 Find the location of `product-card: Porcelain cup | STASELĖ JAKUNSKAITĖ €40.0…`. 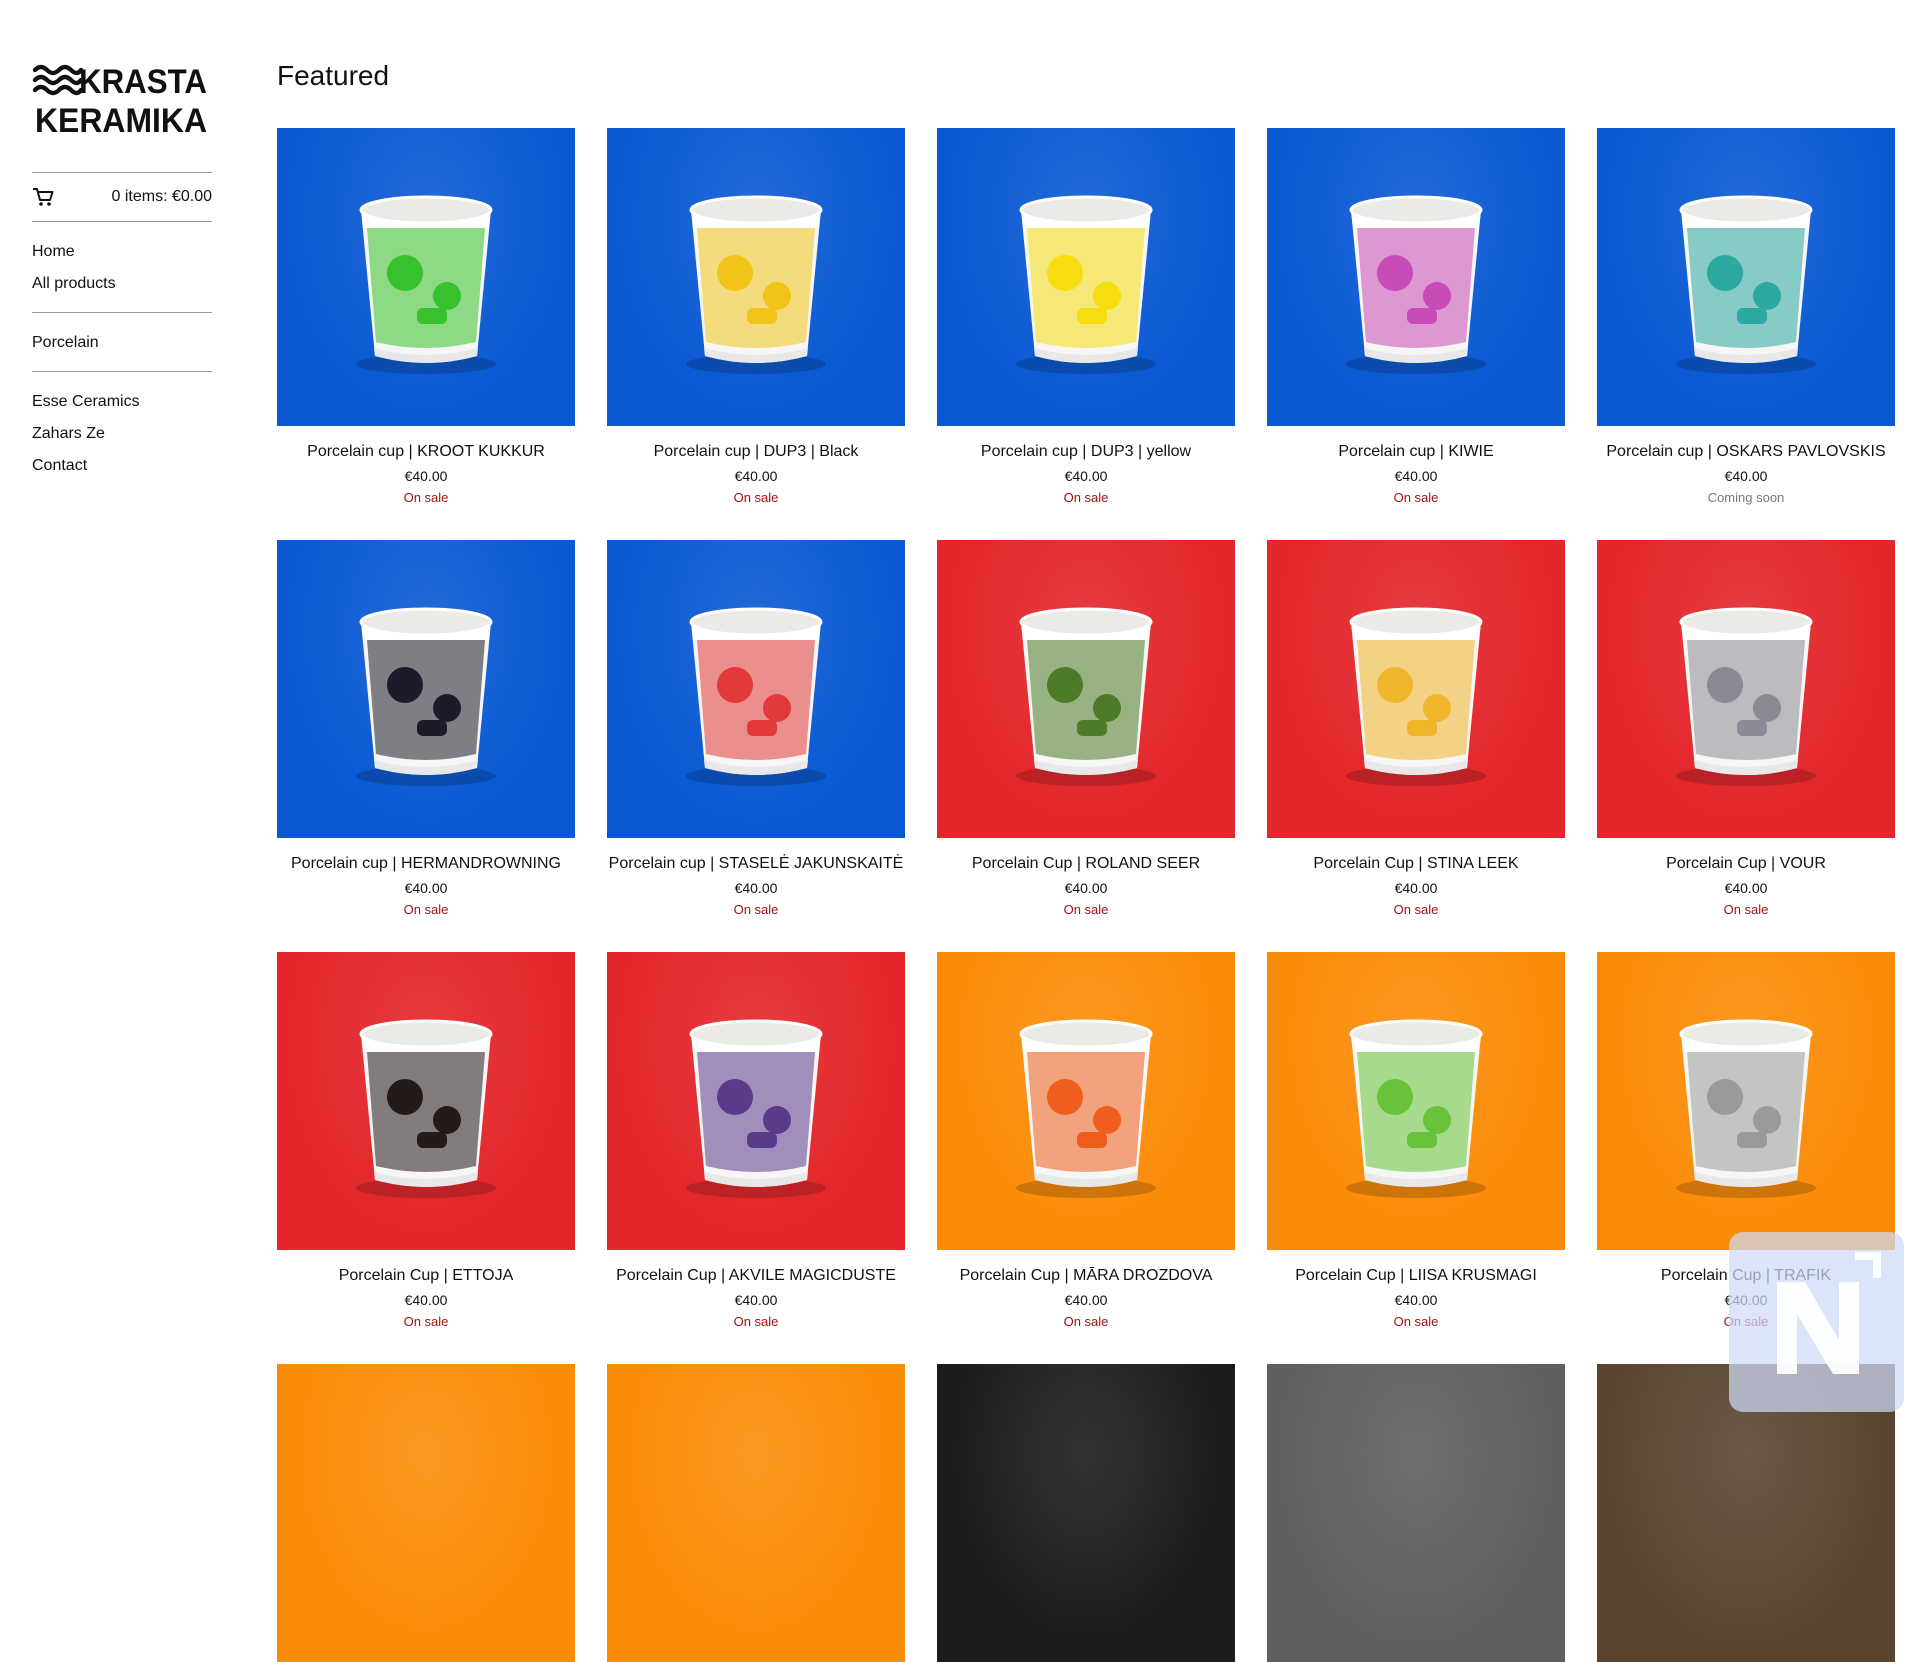

product-card: Porcelain cup | STASELĖ JAKUNSKAITĖ €40.0… is located at coordinates (756, 729).